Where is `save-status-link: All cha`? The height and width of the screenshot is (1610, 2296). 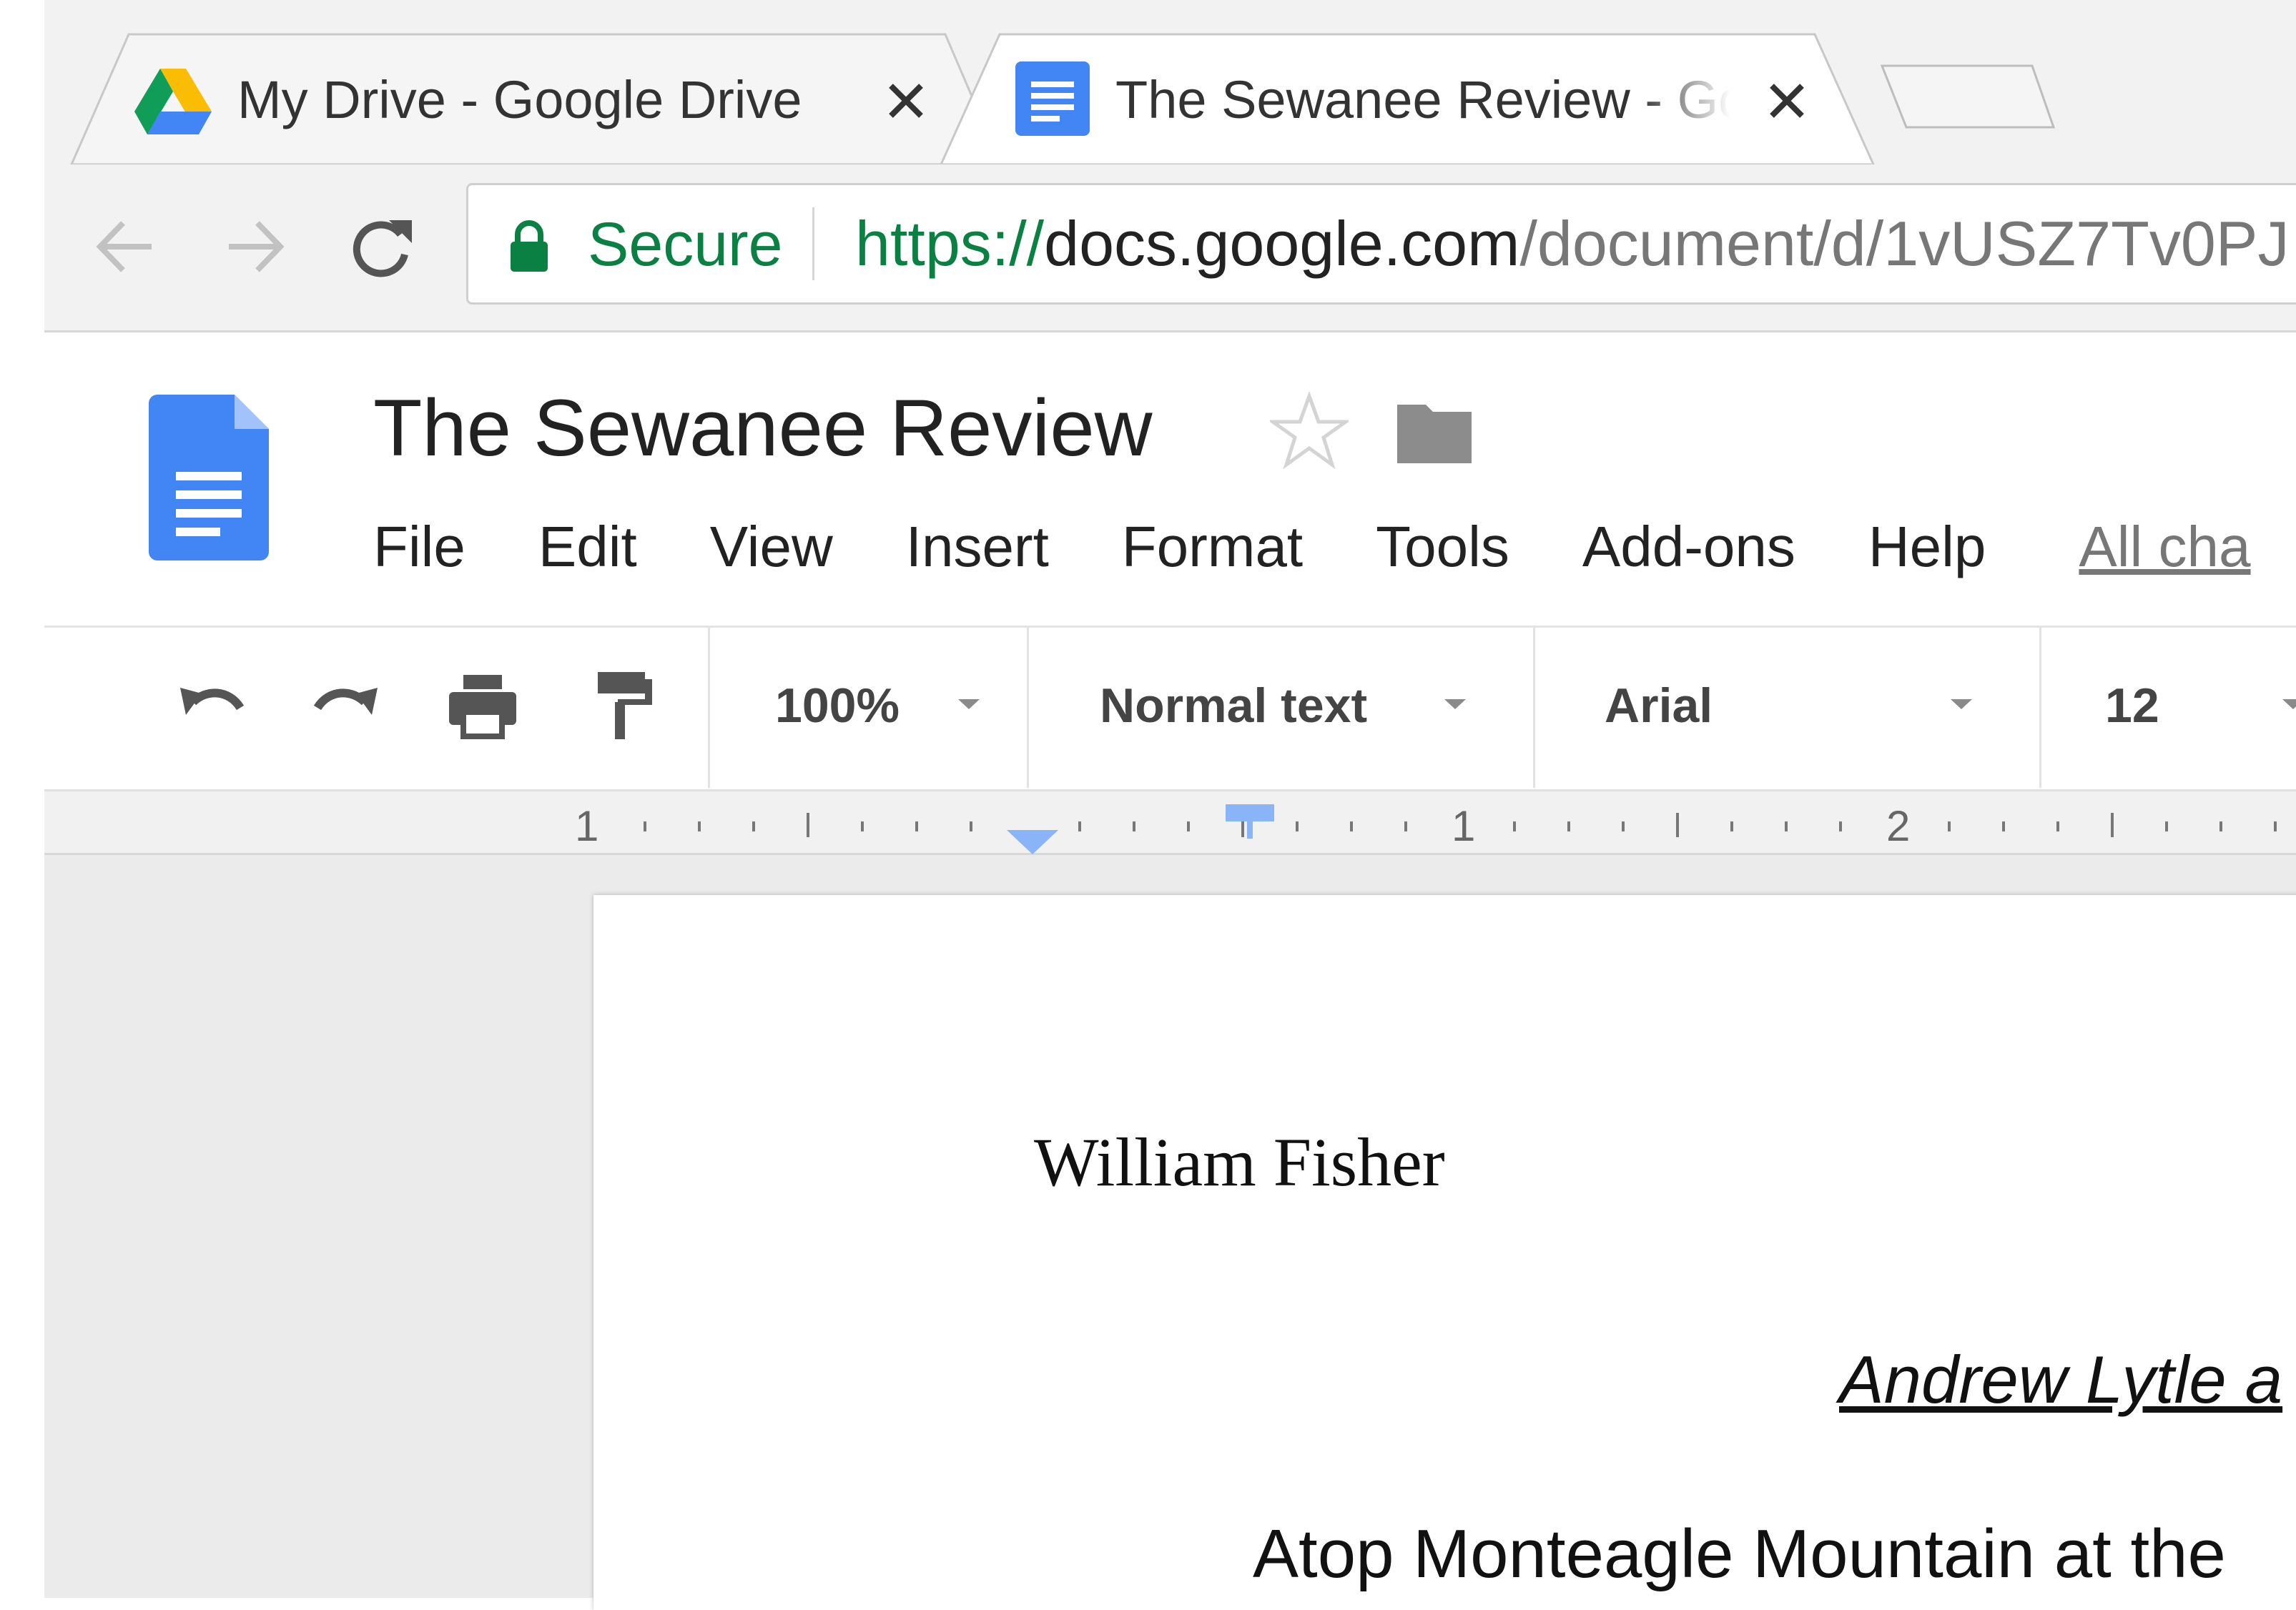
save-status-link: All cha is located at coordinates (2165, 547).